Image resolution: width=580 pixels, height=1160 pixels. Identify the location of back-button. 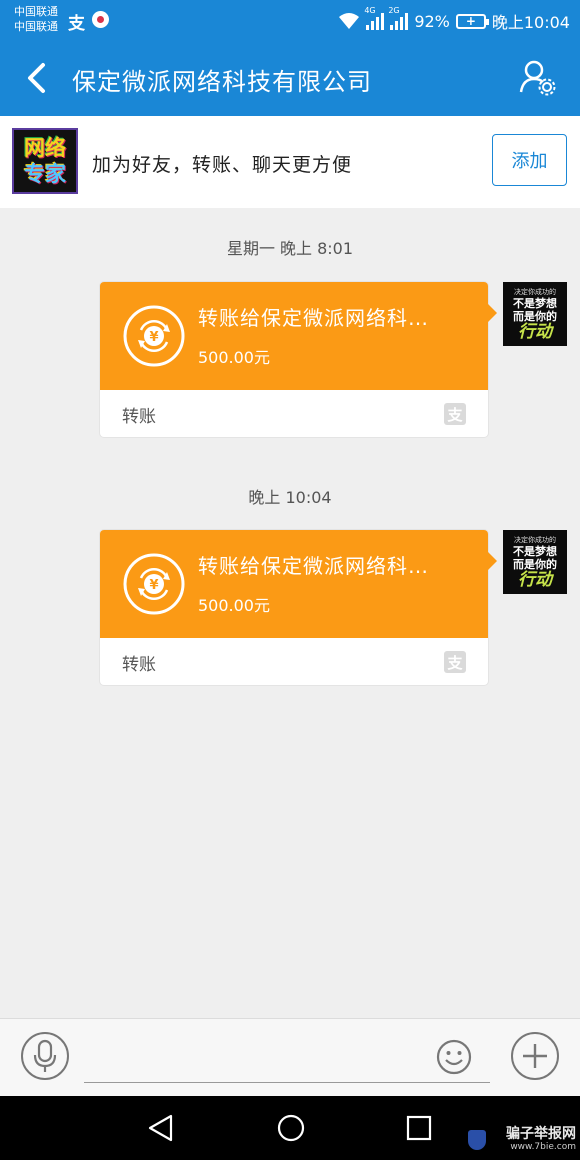
(36, 78).